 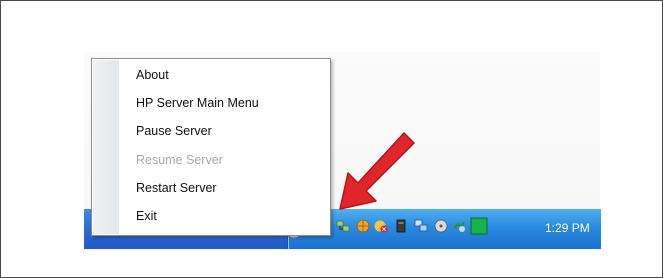 I want to click on taskbar-clock: 1:29 PM, so click(x=567, y=228).